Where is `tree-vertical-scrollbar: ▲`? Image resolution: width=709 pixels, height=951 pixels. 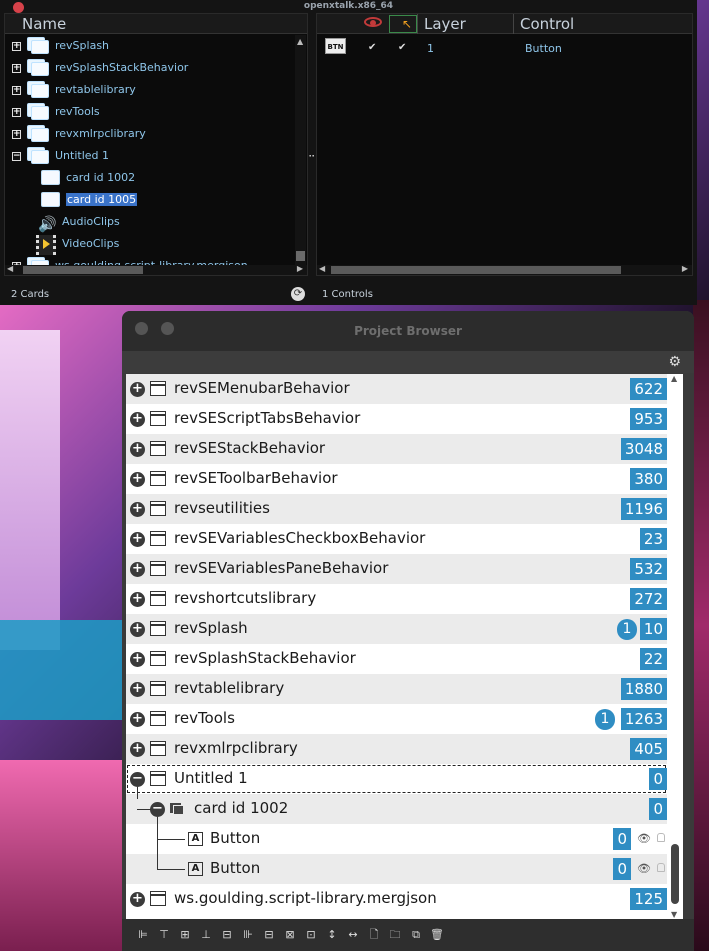
tree-vertical-scrollbar: ▲ is located at coordinates (300, 151).